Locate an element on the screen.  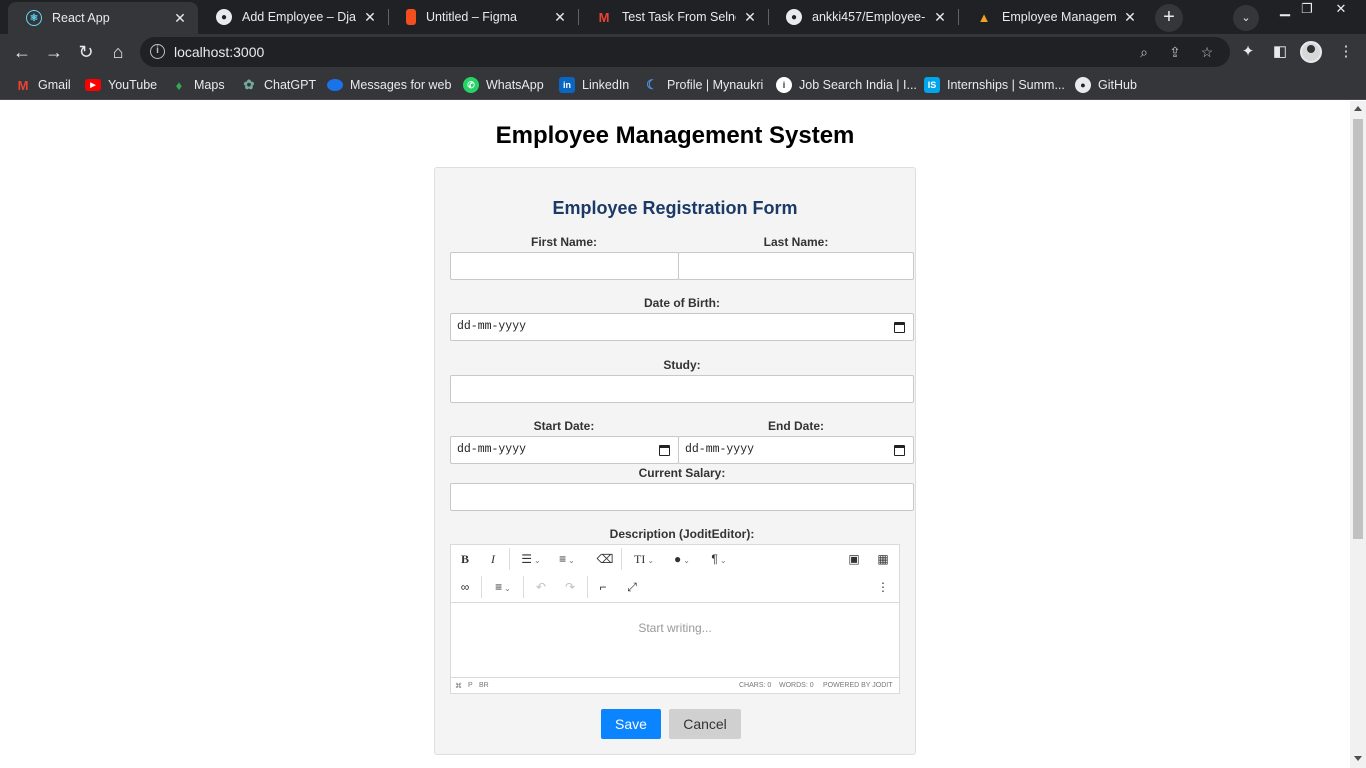
italic-icon: I is located at coordinates (493, 559).